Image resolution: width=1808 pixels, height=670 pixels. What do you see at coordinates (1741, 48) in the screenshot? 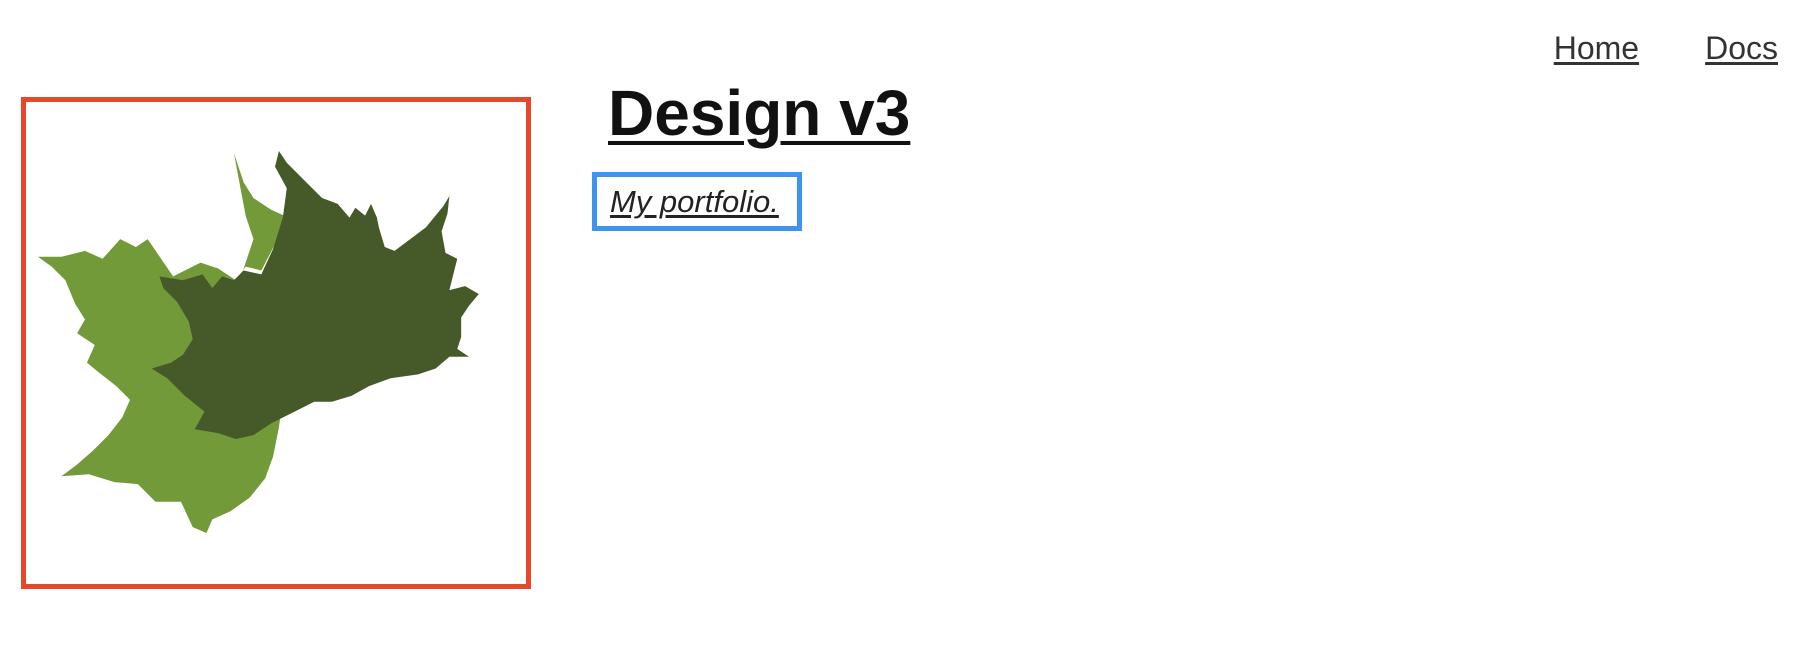
I see `nav-link-docs: Docs` at bounding box center [1741, 48].